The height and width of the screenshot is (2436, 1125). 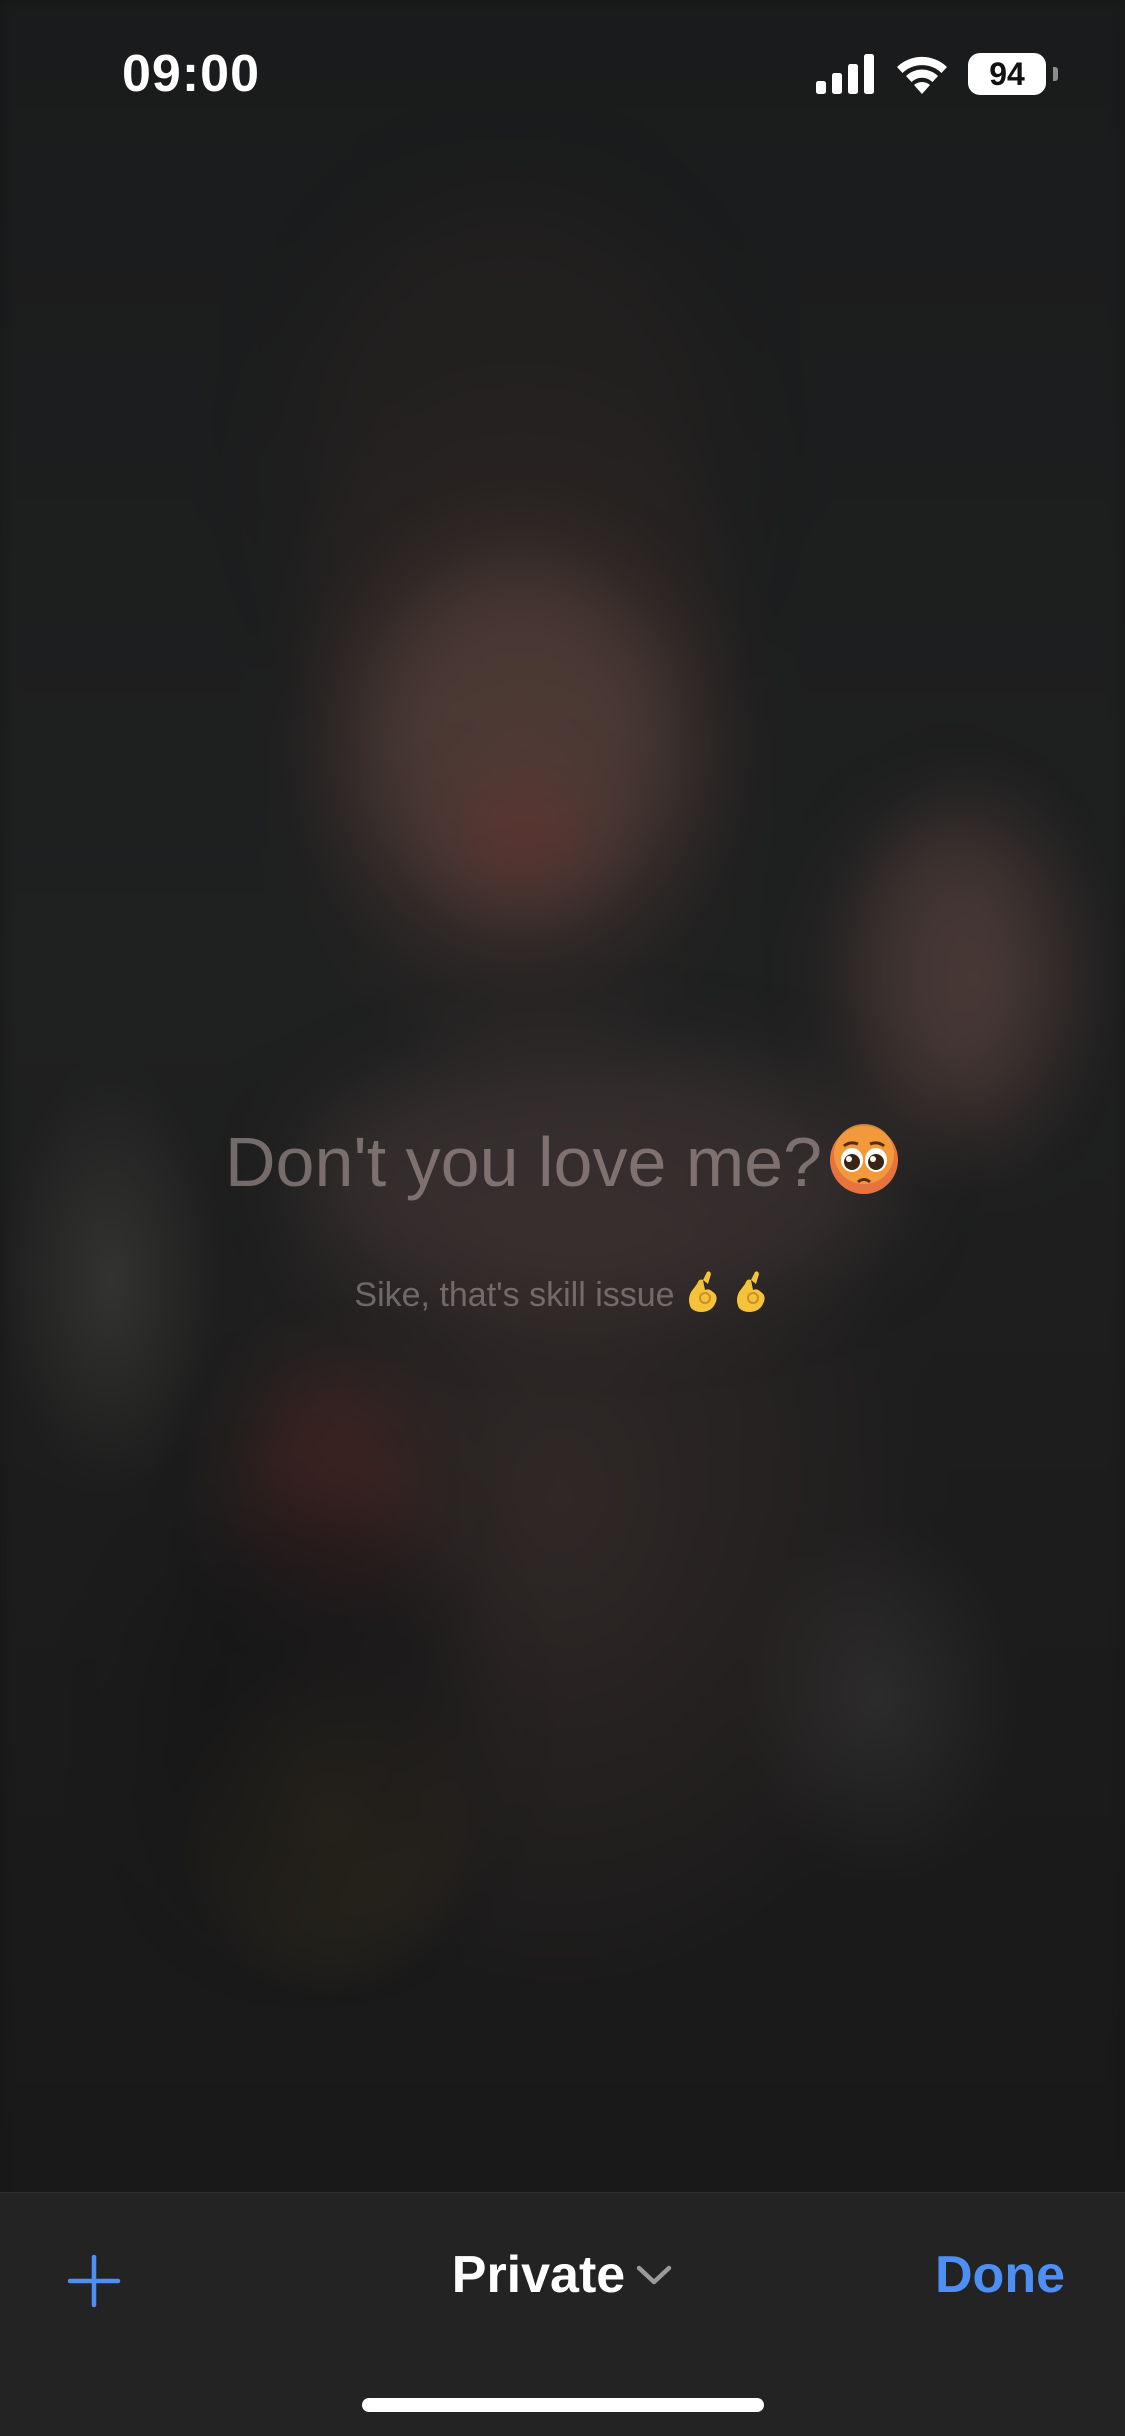 I want to click on tab-group-button: Private, so click(x=562, y=2275).